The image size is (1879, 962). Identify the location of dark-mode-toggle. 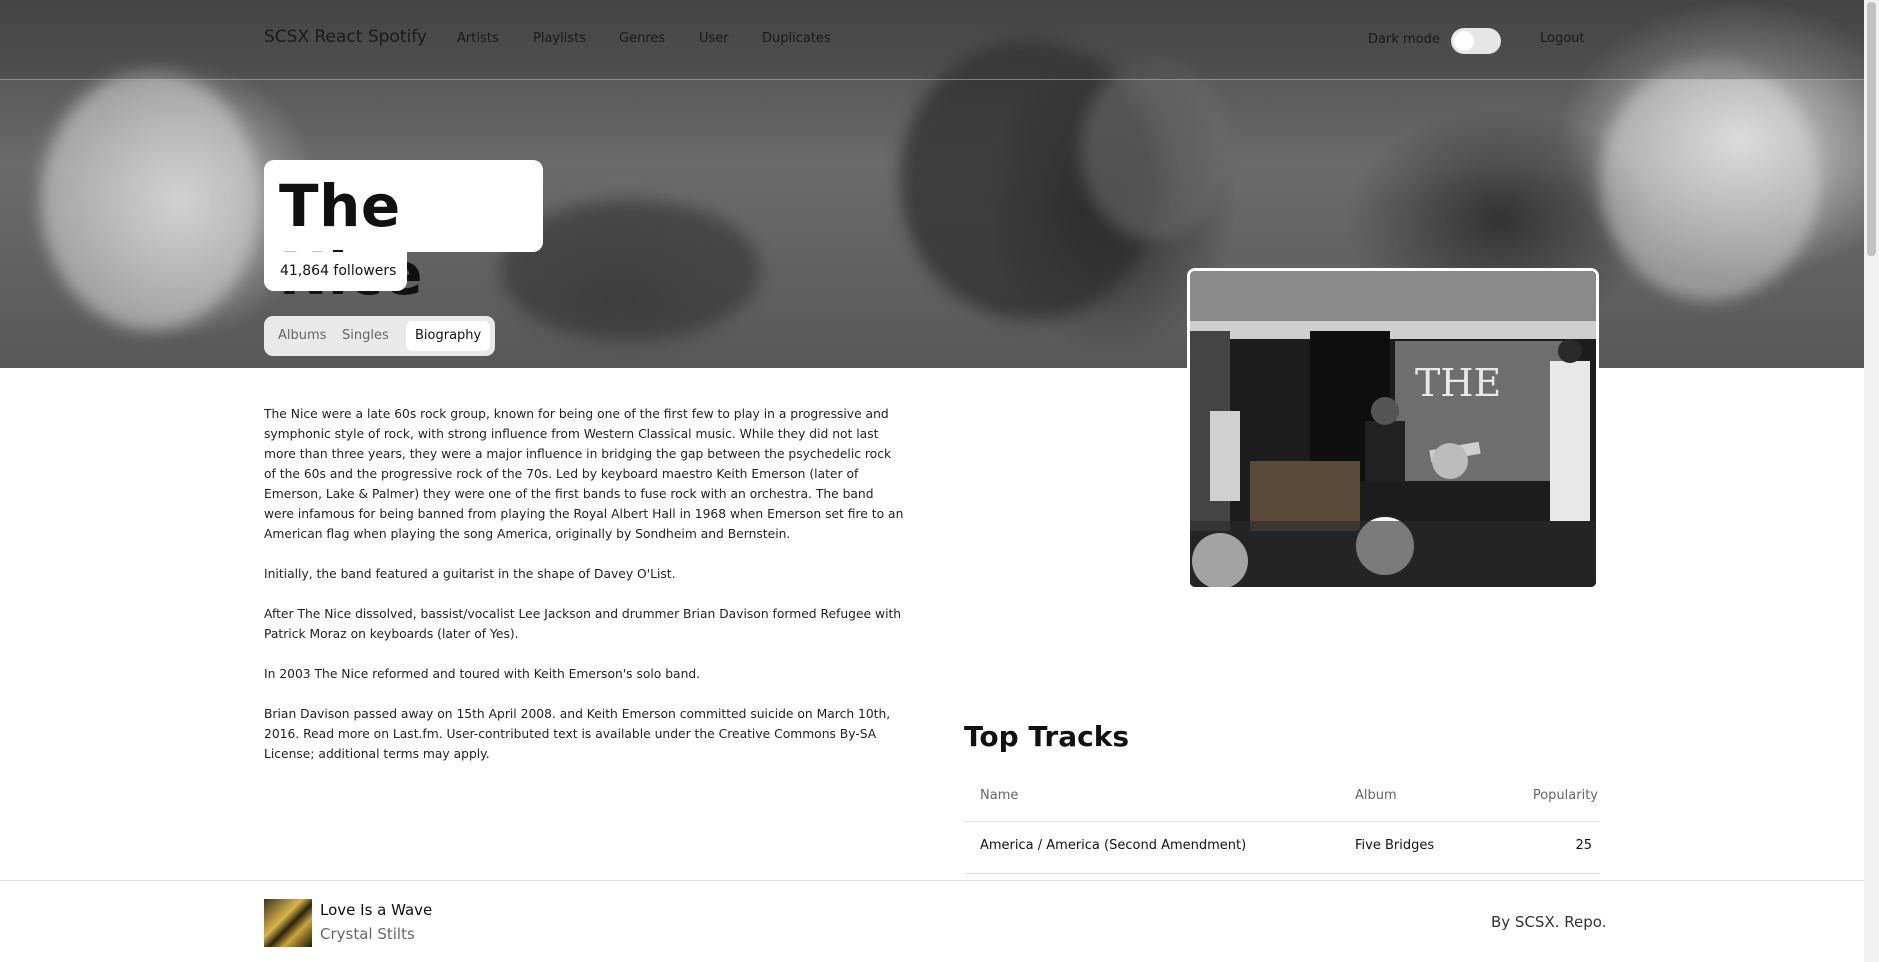
(1476, 41).